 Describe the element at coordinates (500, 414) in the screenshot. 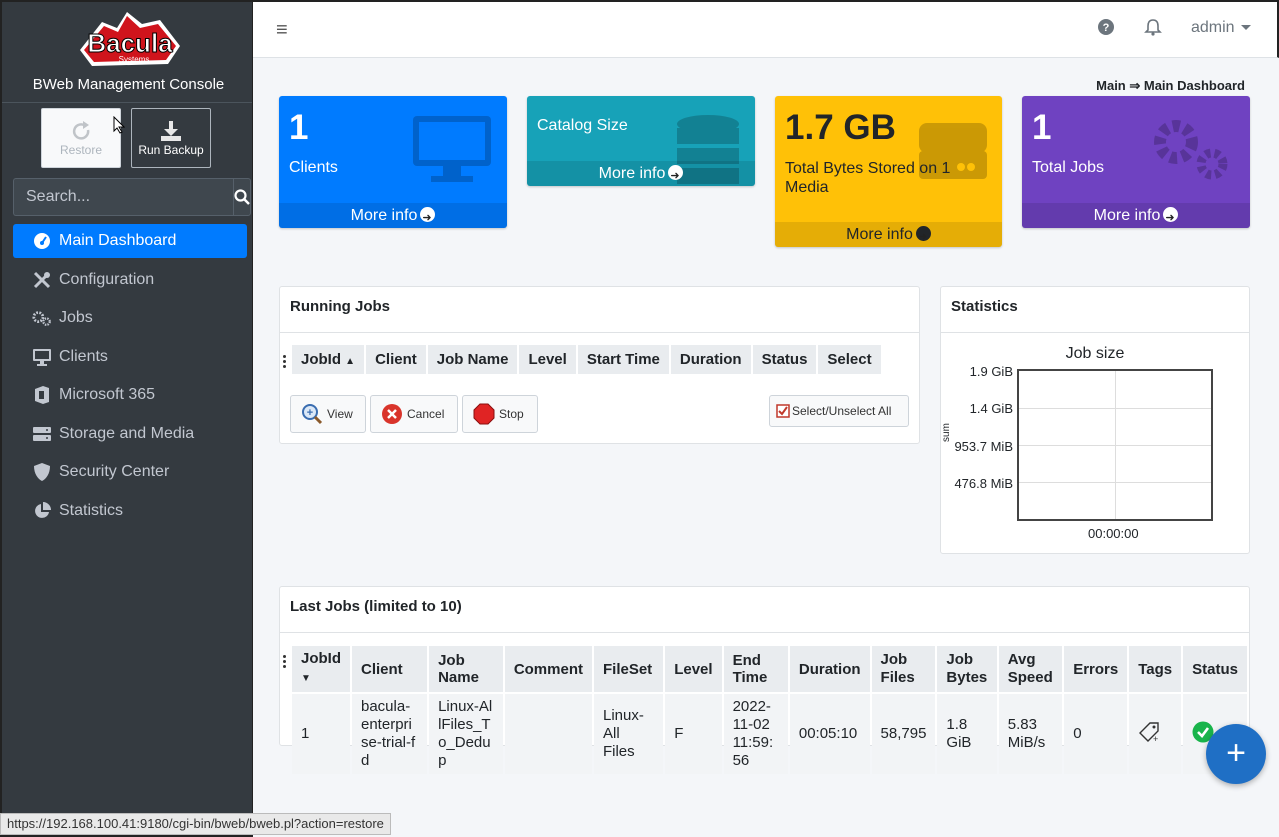

I see `stop-button: Stop` at that location.